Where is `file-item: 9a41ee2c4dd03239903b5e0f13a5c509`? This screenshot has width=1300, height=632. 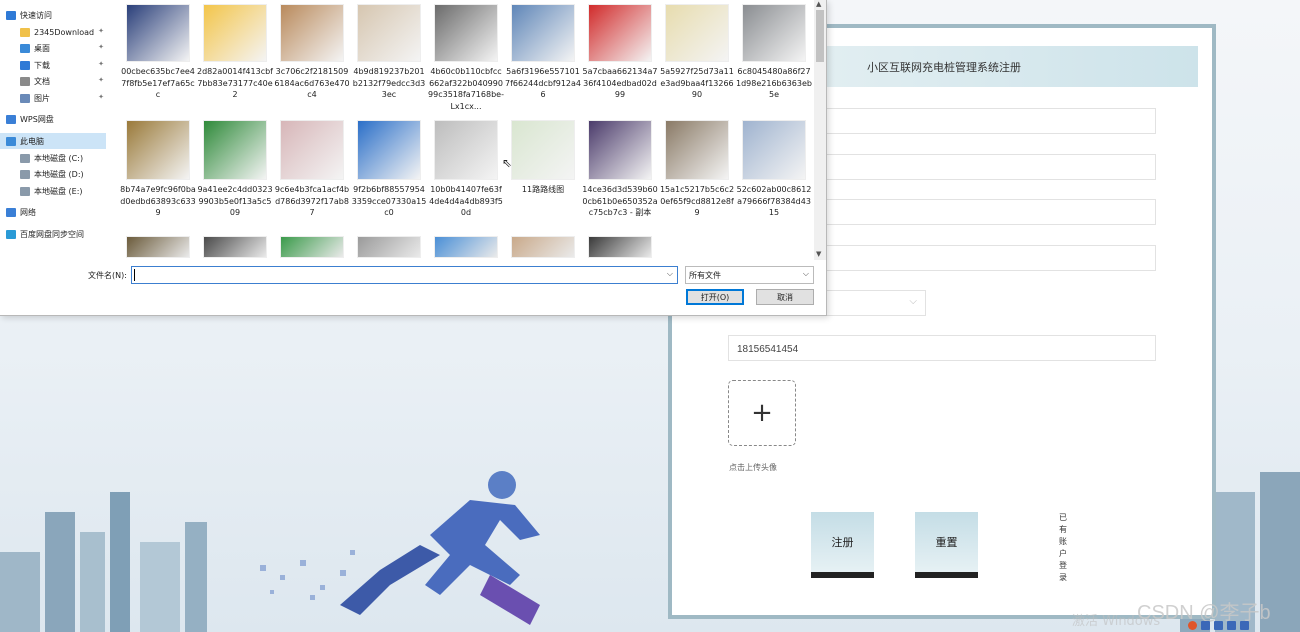
file-item: 9a41ee2c4dd03239903b5e0f13a5c509 is located at coordinates (235, 177).